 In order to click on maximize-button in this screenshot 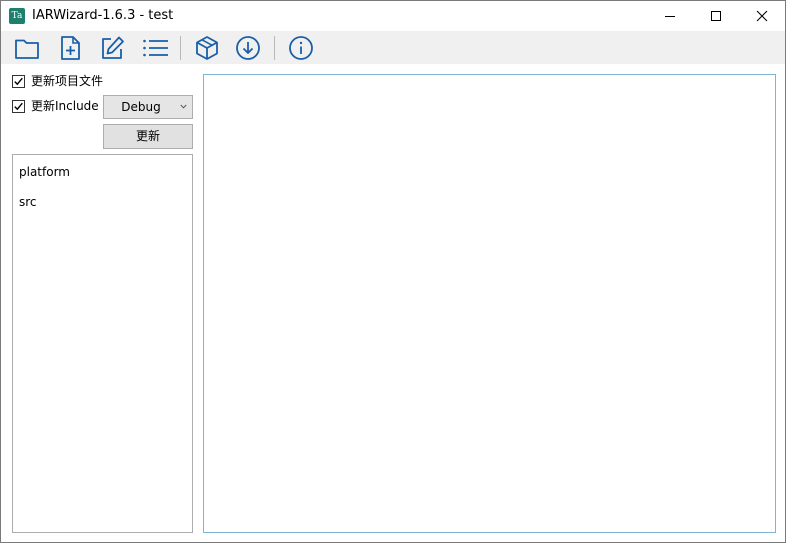, I will do `click(716, 16)`.